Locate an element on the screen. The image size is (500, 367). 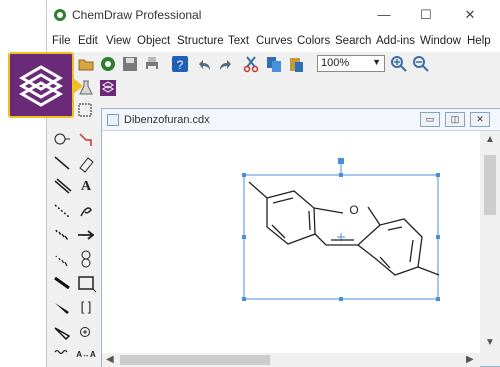
menu-add-ins: Add-ins is located at coordinates (395, 41).